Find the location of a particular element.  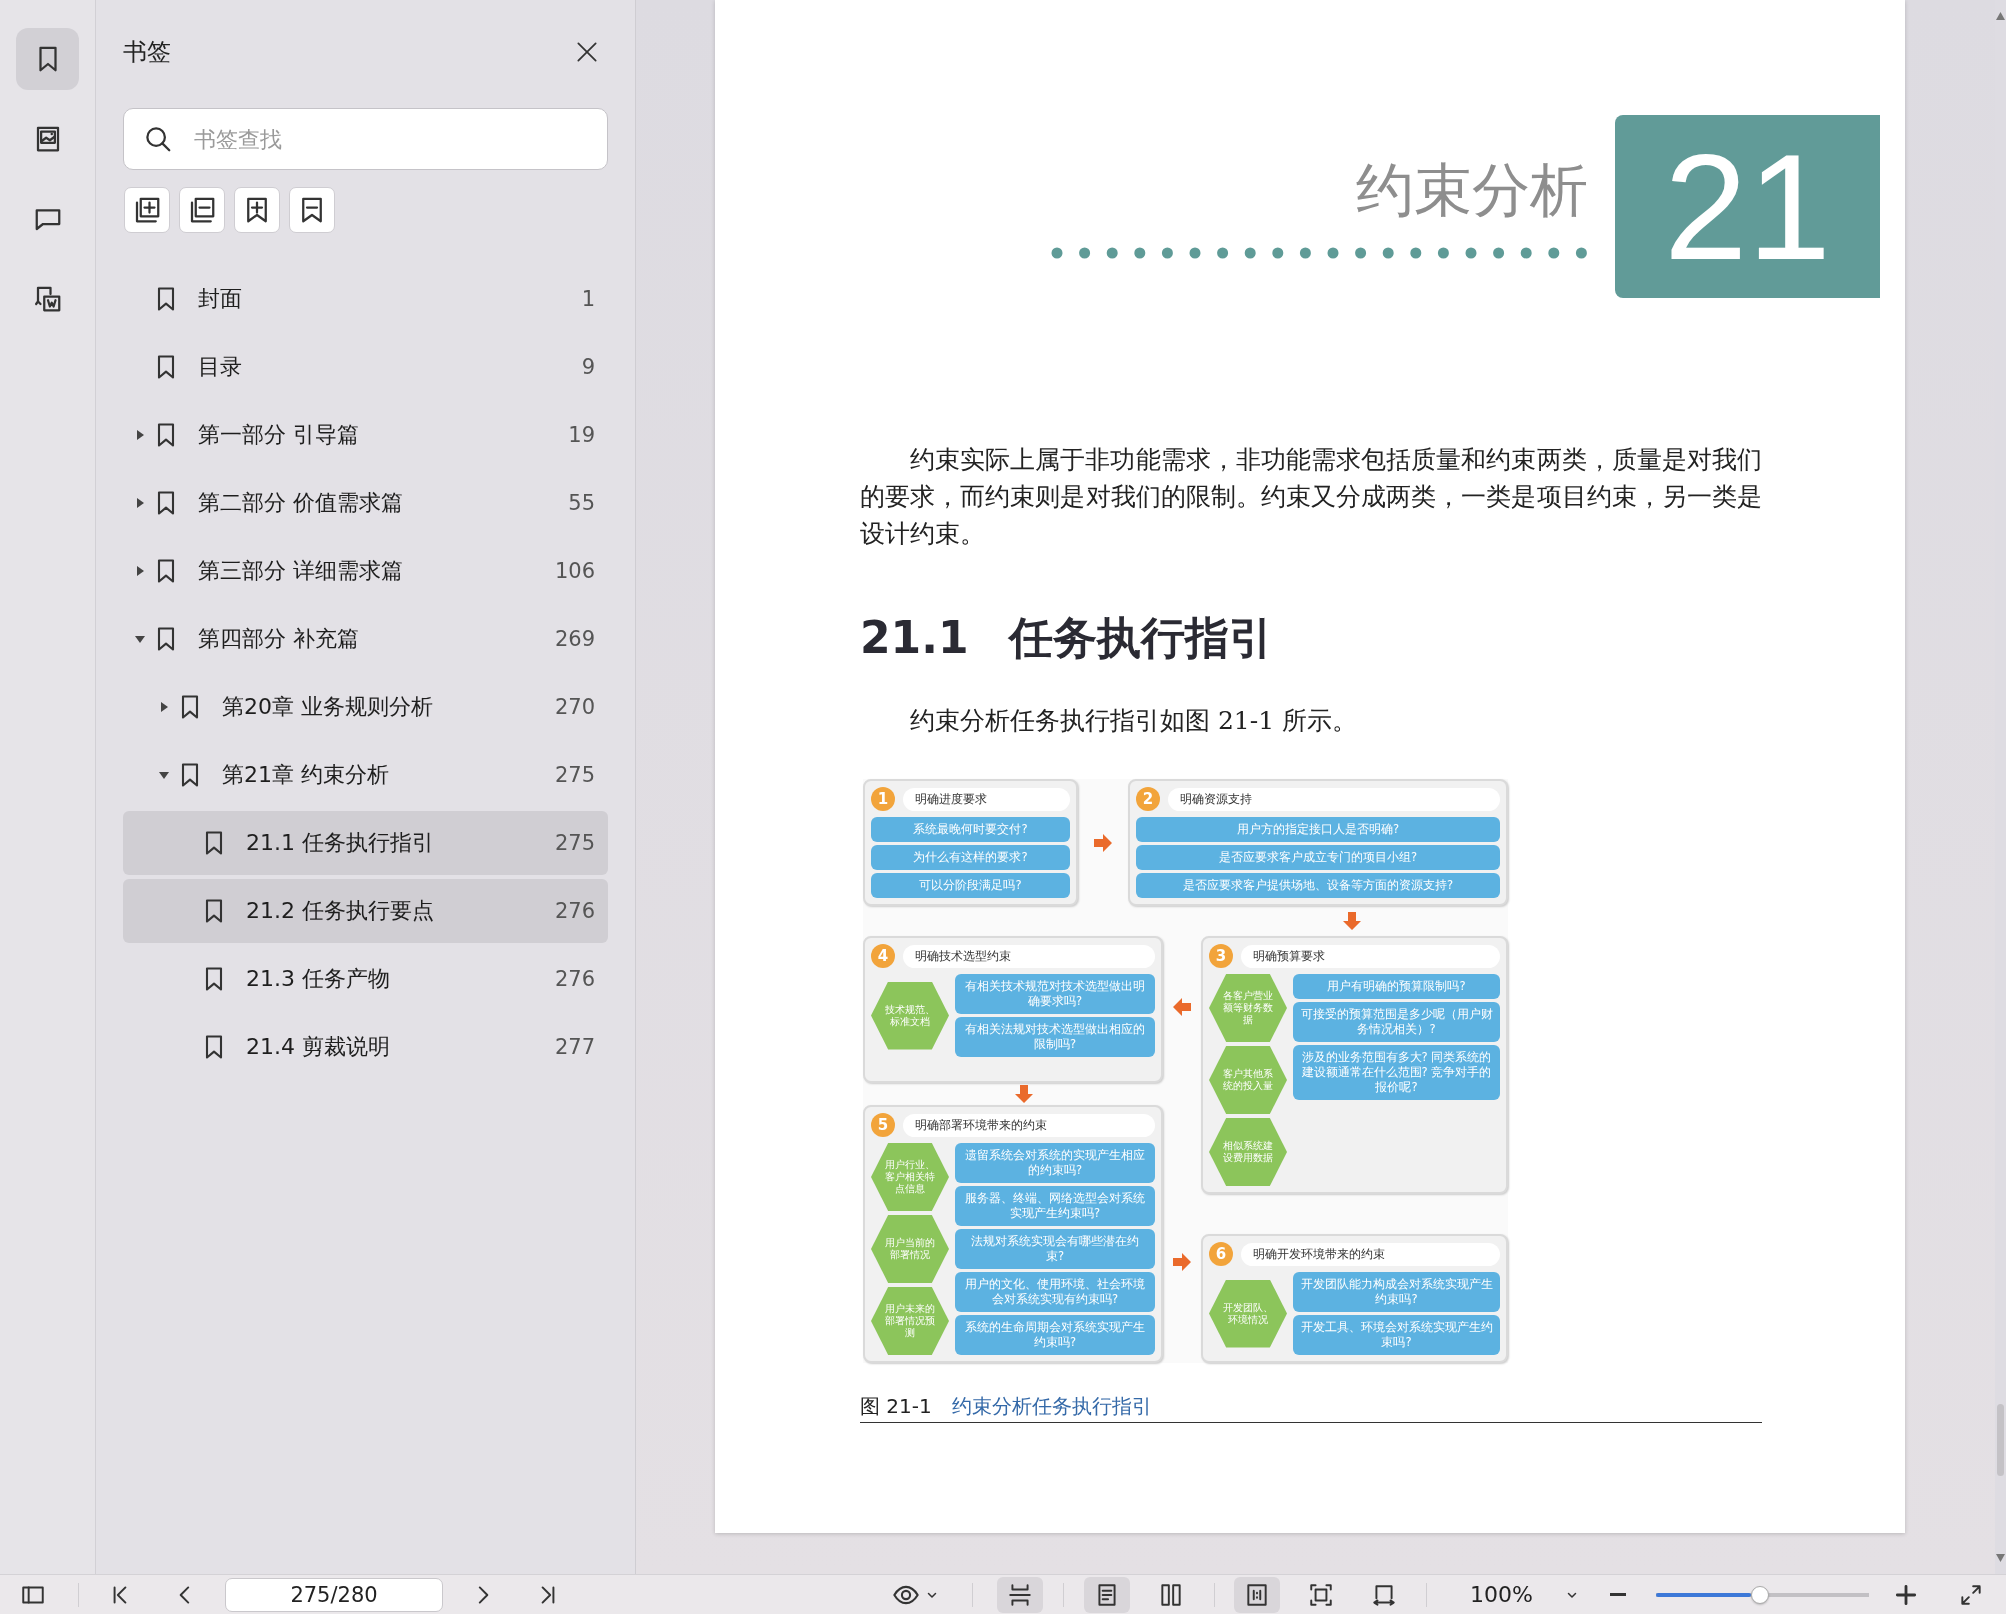

question-box: 是否应要求客户提供场地、设备等方面的资源支持? is located at coordinates (1318, 885).